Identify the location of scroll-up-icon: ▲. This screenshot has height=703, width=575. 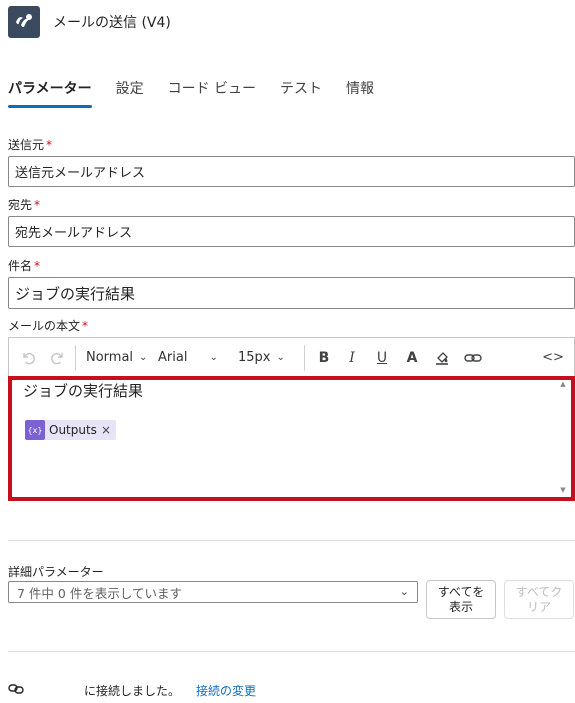
(563, 384).